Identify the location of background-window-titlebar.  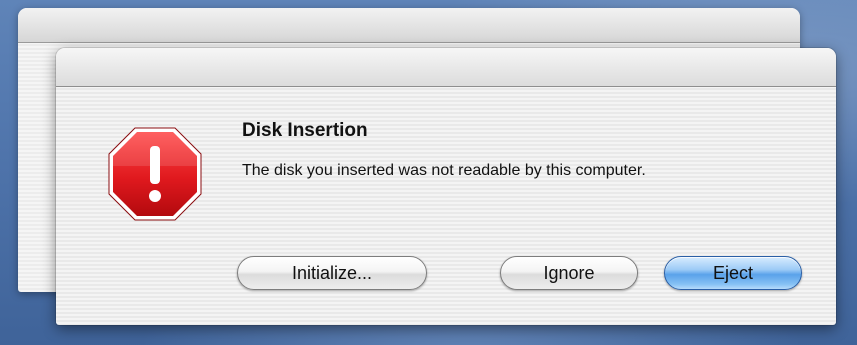
(409, 25).